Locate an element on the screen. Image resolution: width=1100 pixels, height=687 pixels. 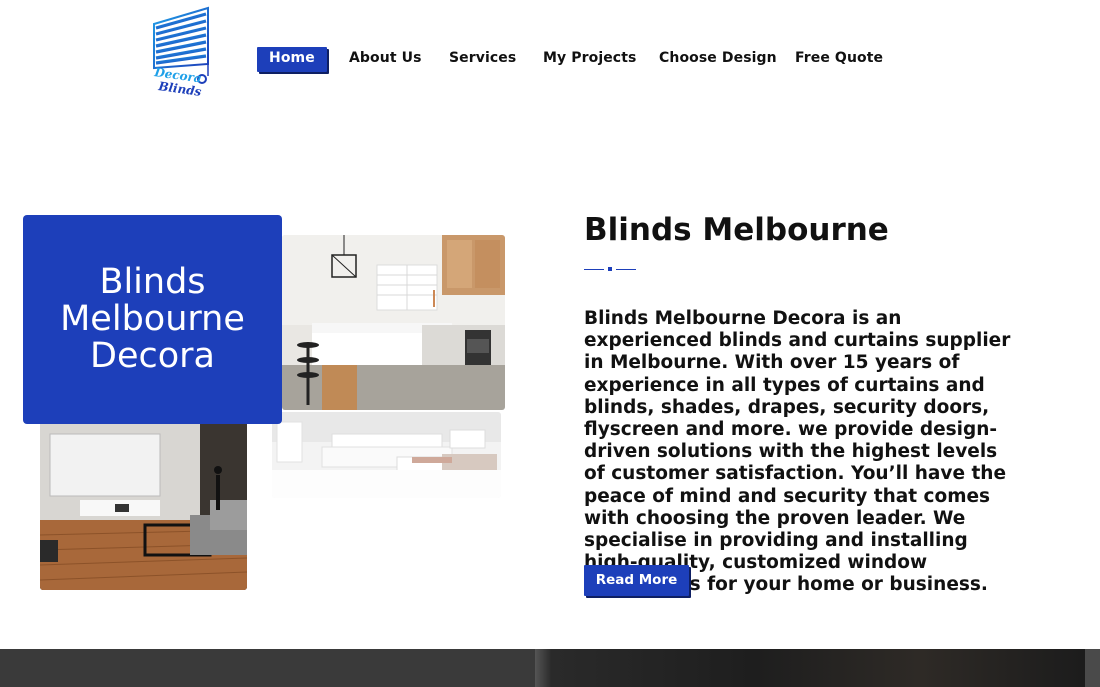
site-logo: Decora Blinds is located at coordinates (185, 52).